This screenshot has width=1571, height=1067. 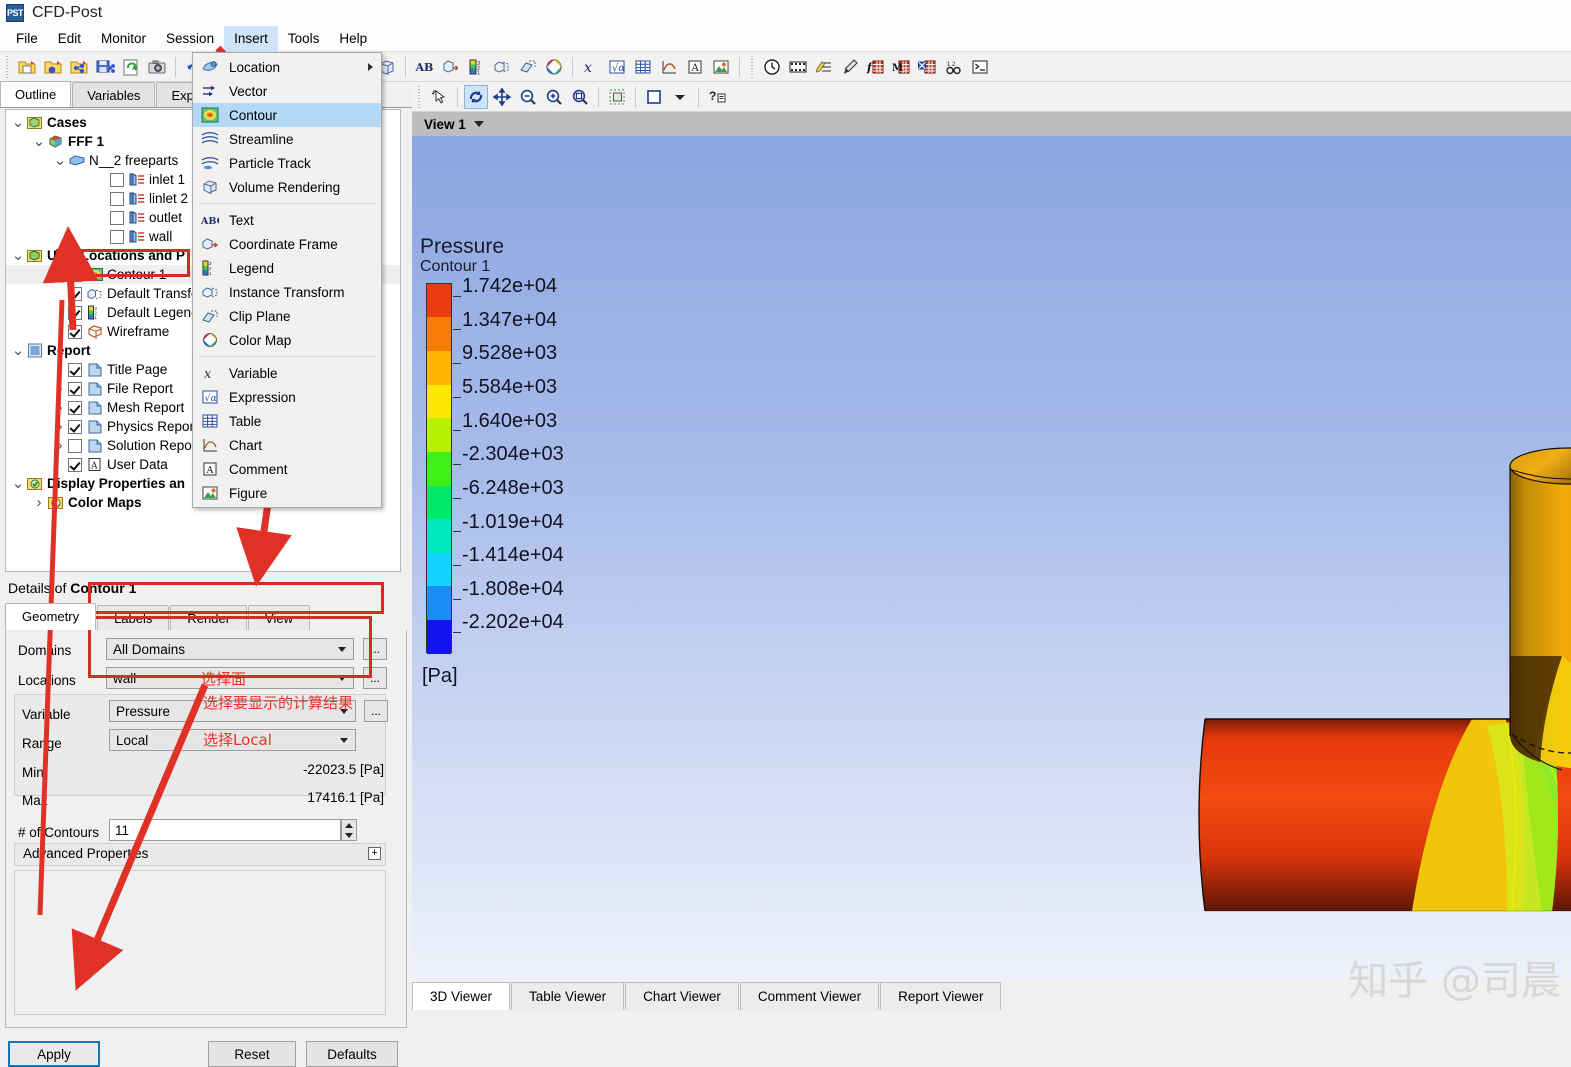 I want to click on menu-item-color-map: Color Map, so click(x=287, y=340).